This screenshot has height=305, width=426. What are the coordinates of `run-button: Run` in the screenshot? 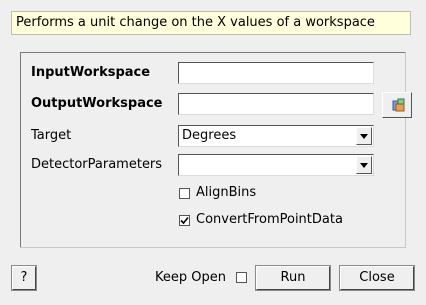 It's located at (293, 278).